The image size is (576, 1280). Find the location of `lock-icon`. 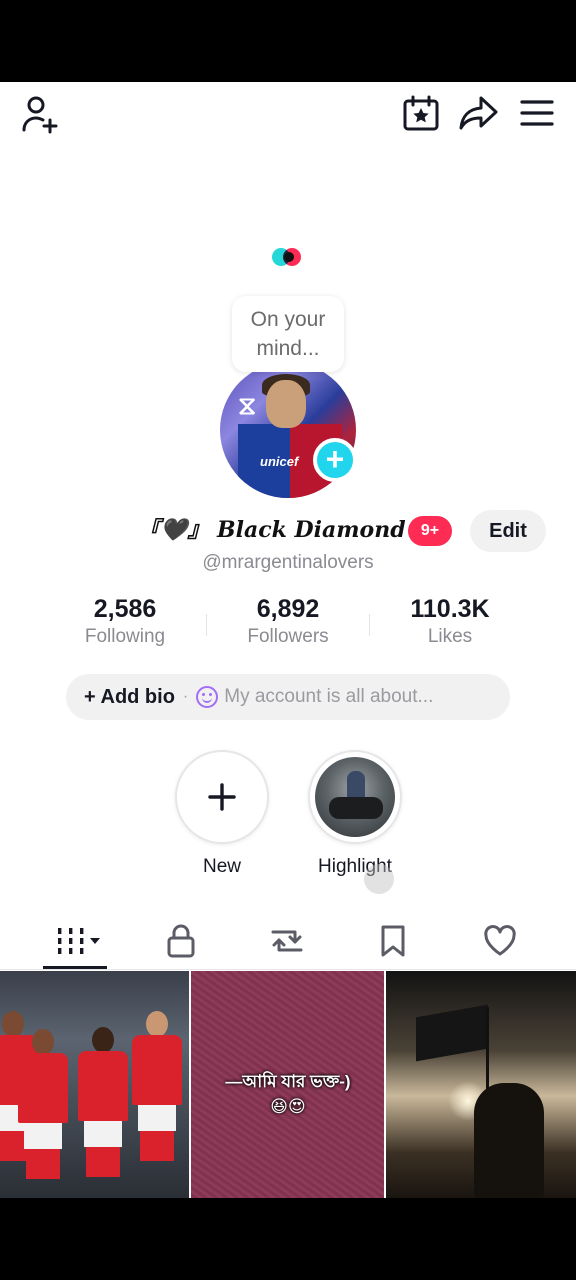

lock-icon is located at coordinates (181, 941).